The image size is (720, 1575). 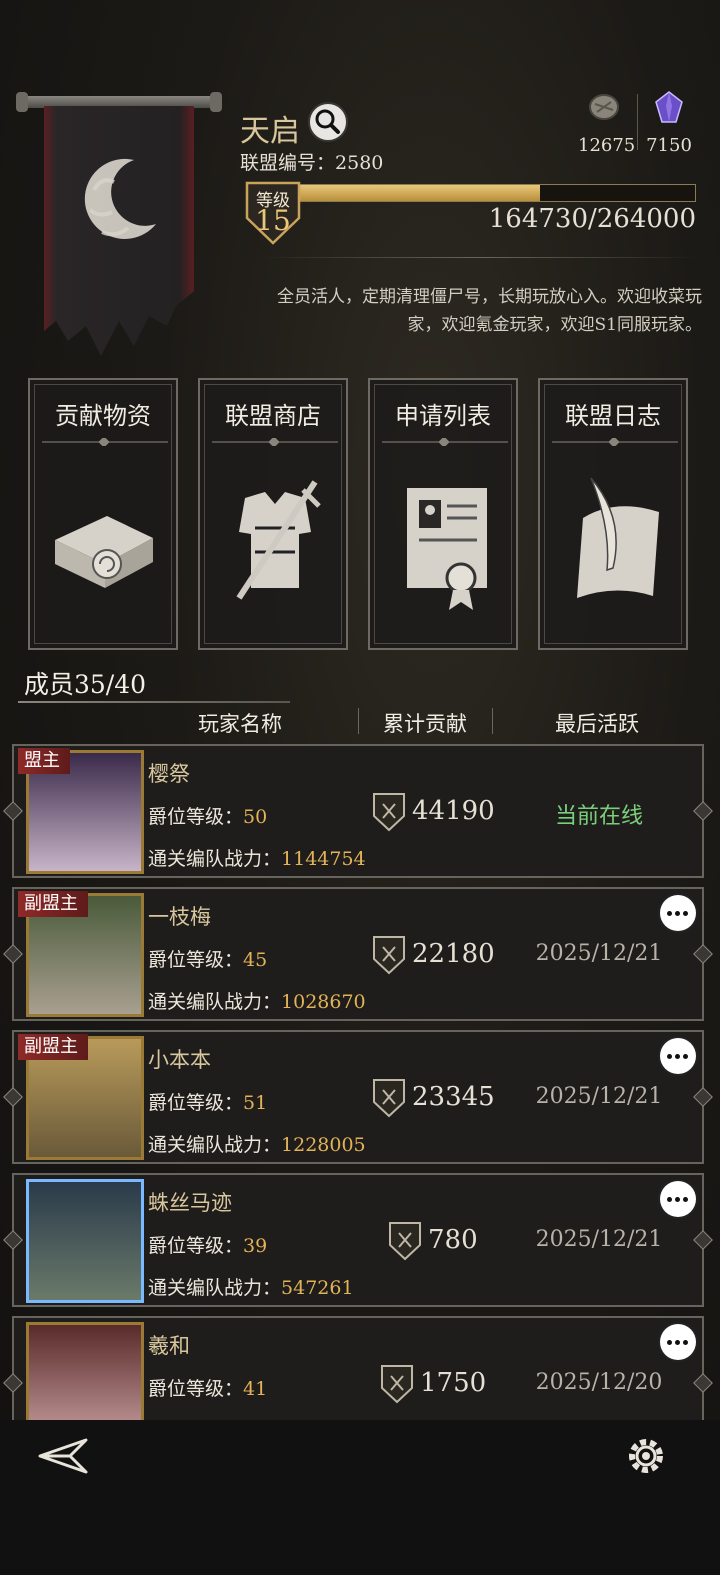 What do you see at coordinates (251, 1288) in the screenshot?
I see `team-power: 通关编队战力：547261` at bounding box center [251, 1288].